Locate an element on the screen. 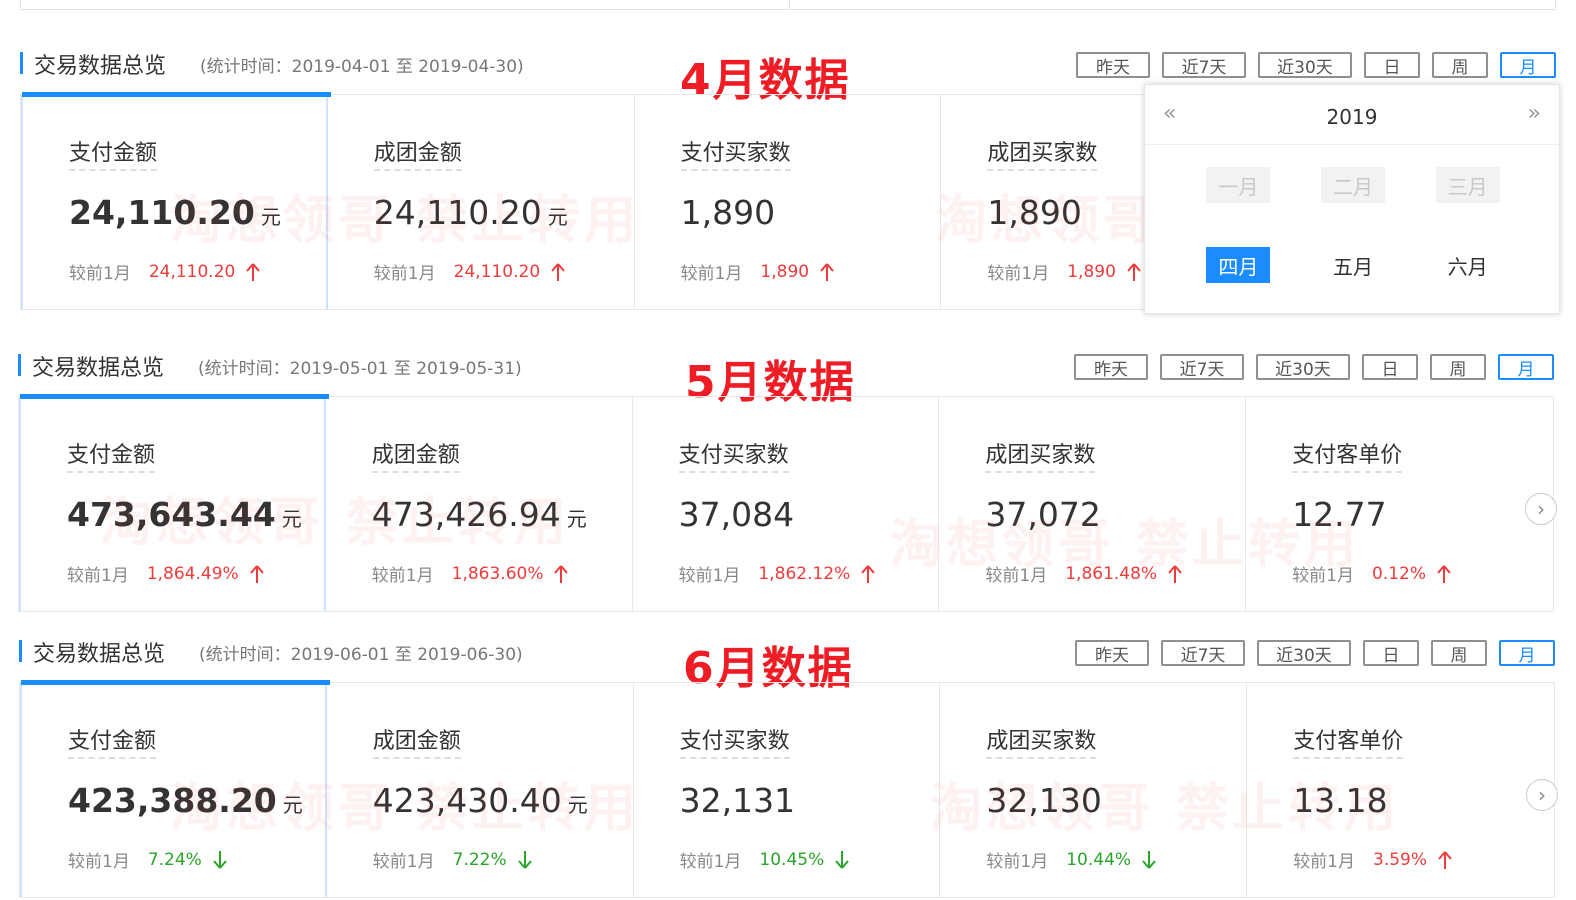 This screenshot has height=900, width=1576. month-apr: 四月 is located at coordinates (1238, 265).